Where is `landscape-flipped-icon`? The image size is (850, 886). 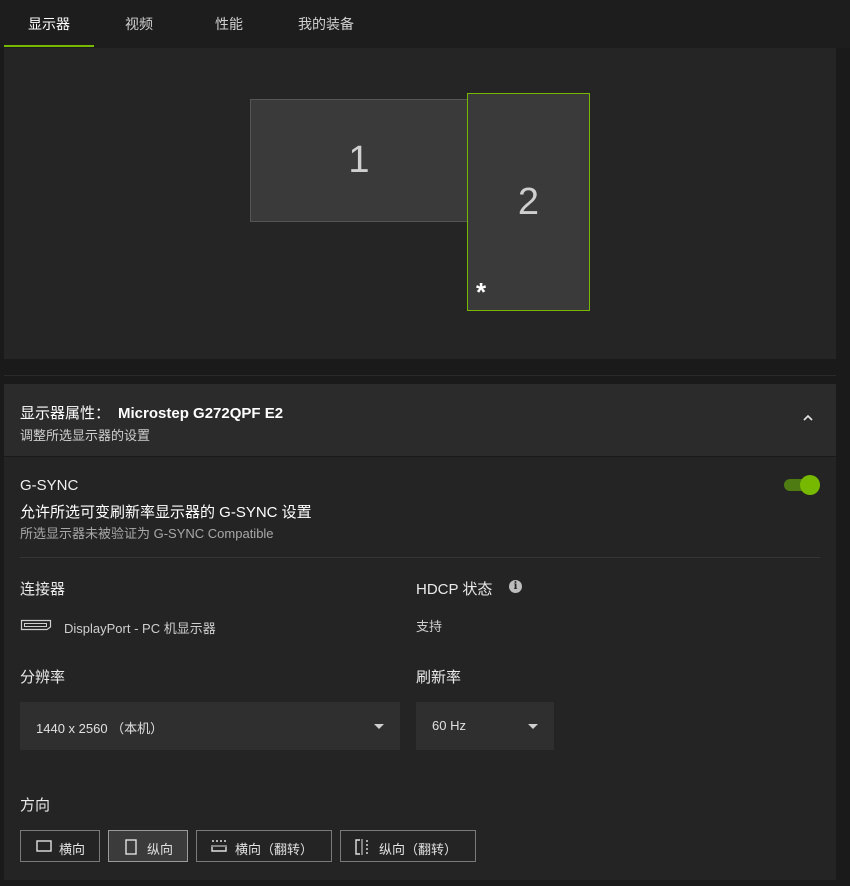 landscape-flipped-icon is located at coordinates (219, 846).